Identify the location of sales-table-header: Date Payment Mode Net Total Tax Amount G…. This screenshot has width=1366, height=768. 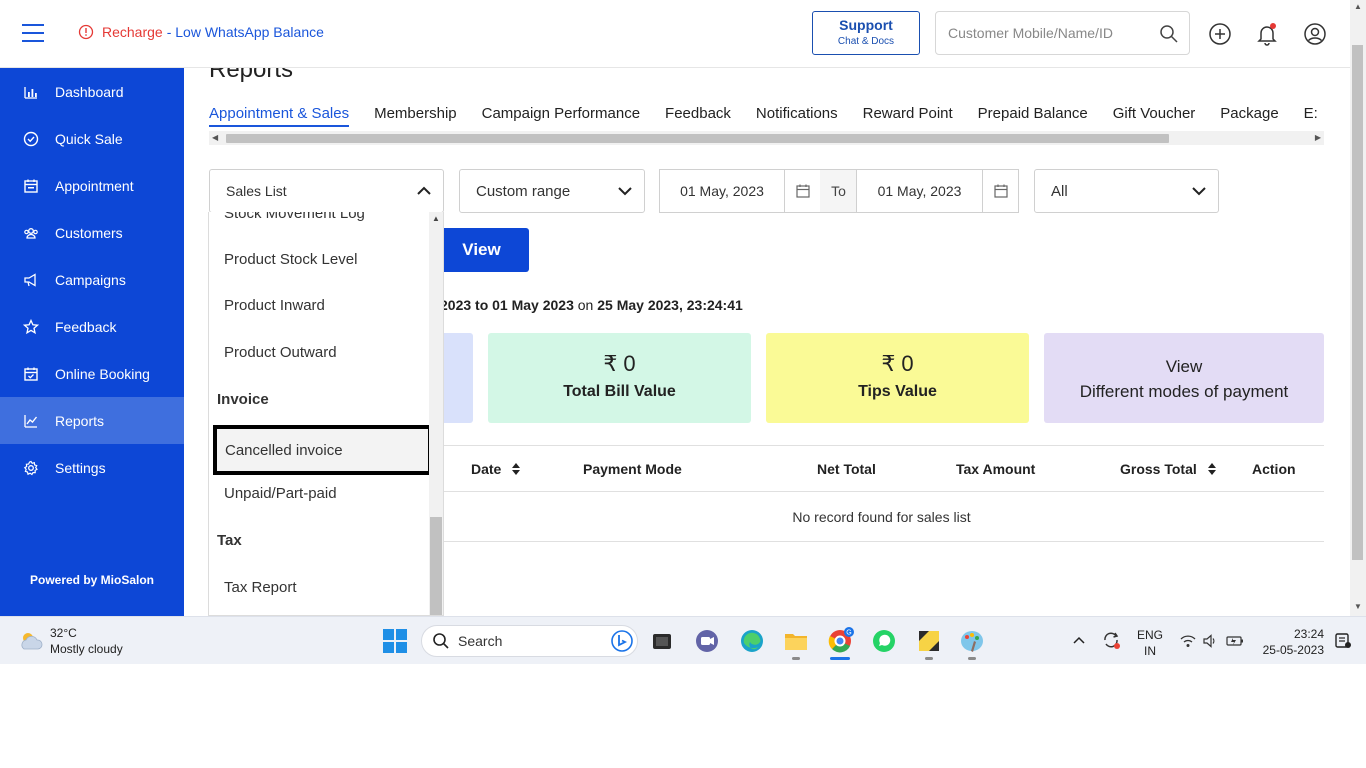
(881, 468).